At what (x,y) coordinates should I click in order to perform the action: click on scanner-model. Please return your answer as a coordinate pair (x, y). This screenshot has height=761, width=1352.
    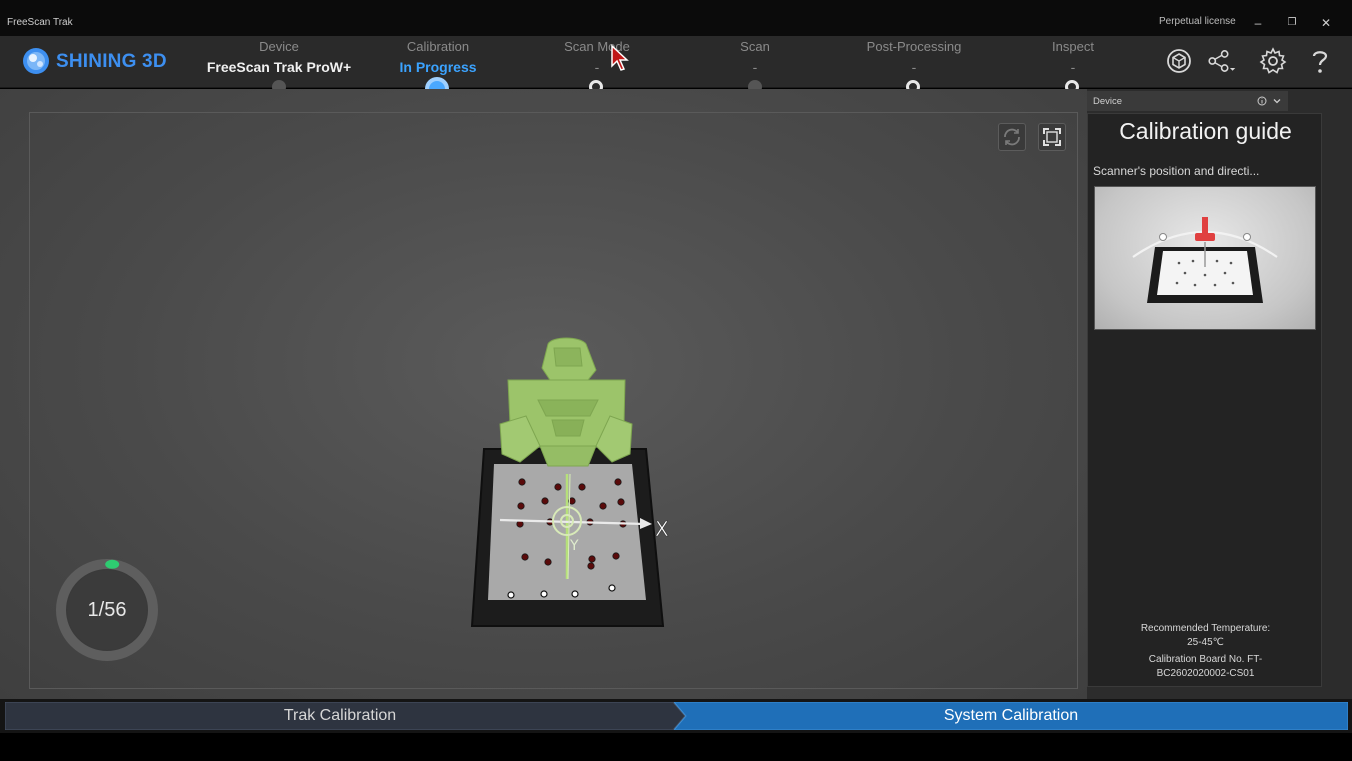
    Looking at the image, I should click on (566, 402).